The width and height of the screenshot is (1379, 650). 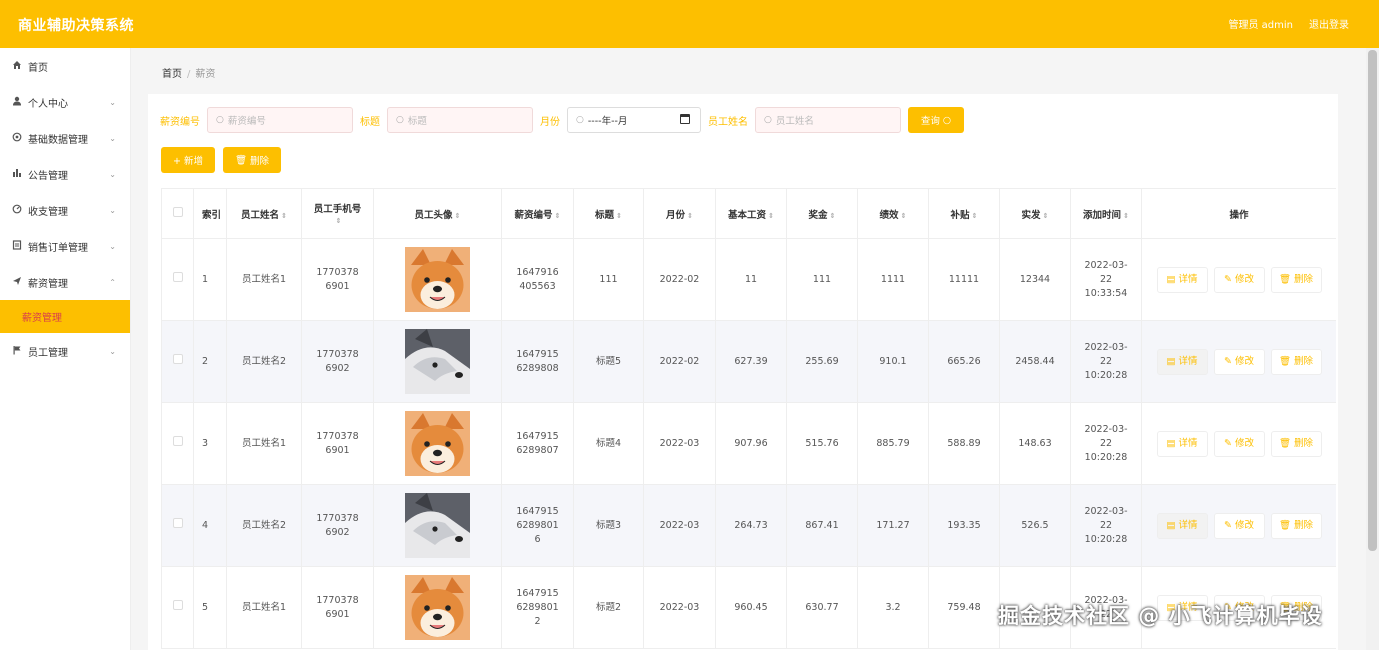 What do you see at coordinates (264, 213) in the screenshot?
I see `col-header-name: 员工姓名 ⇕` at bounding box center [264, 213].